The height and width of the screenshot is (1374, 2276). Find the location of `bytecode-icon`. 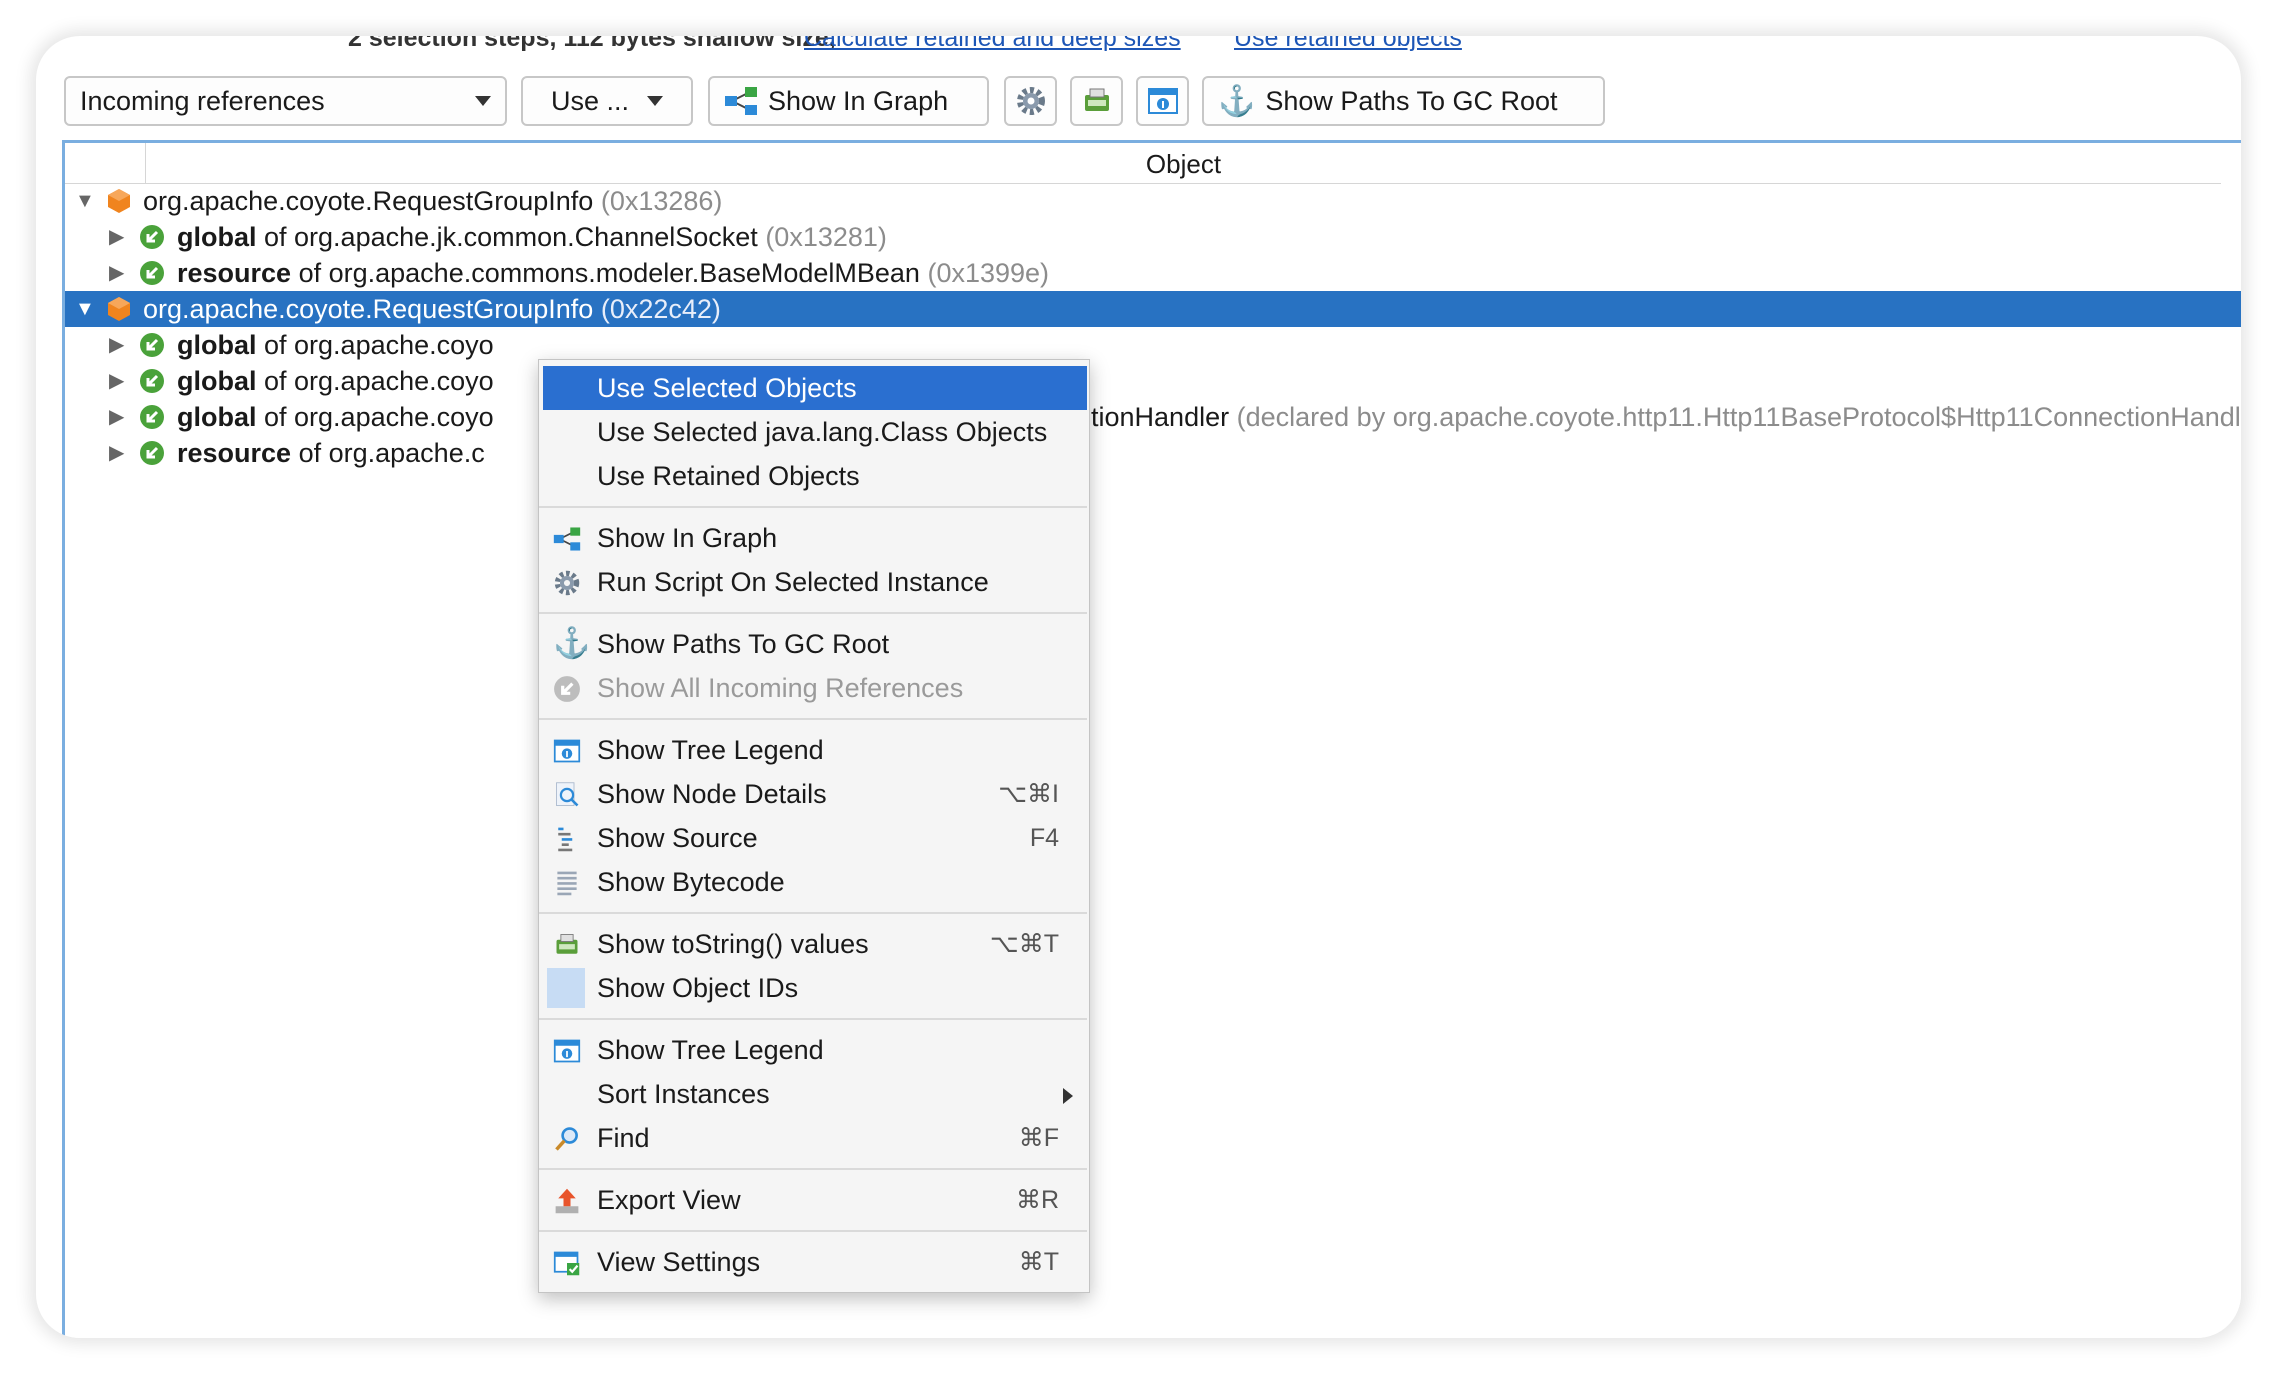

bytecode-icon is located at coordinates (567, 883).